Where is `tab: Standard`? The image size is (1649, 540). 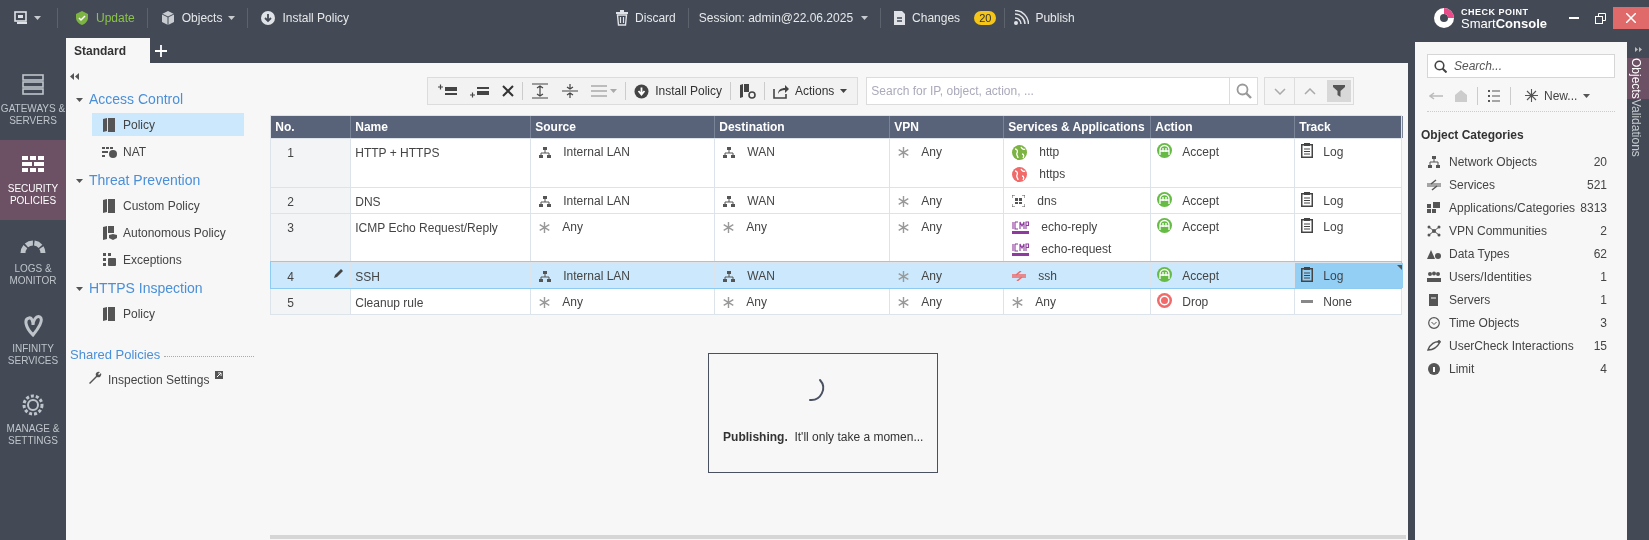 tab: Standard is located at coordinates (108, 50).